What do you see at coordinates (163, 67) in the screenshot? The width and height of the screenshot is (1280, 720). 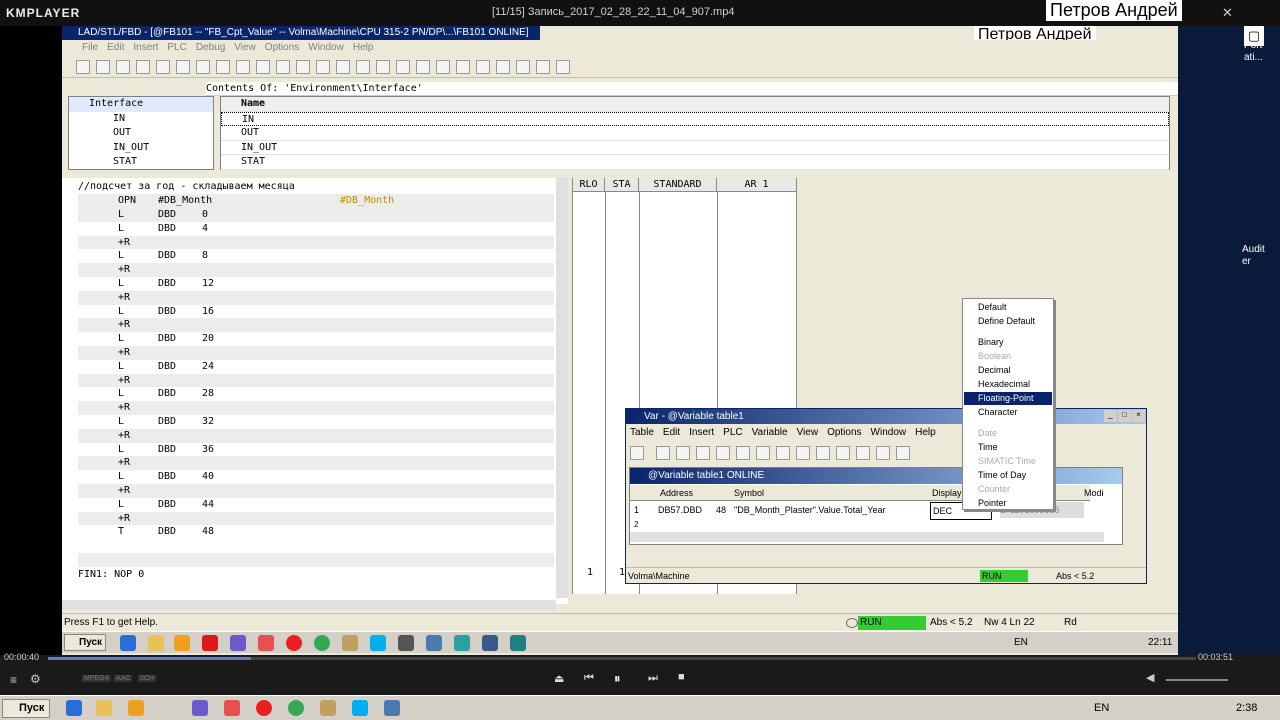 I see `print-icon` at bounding box center [163, 67].